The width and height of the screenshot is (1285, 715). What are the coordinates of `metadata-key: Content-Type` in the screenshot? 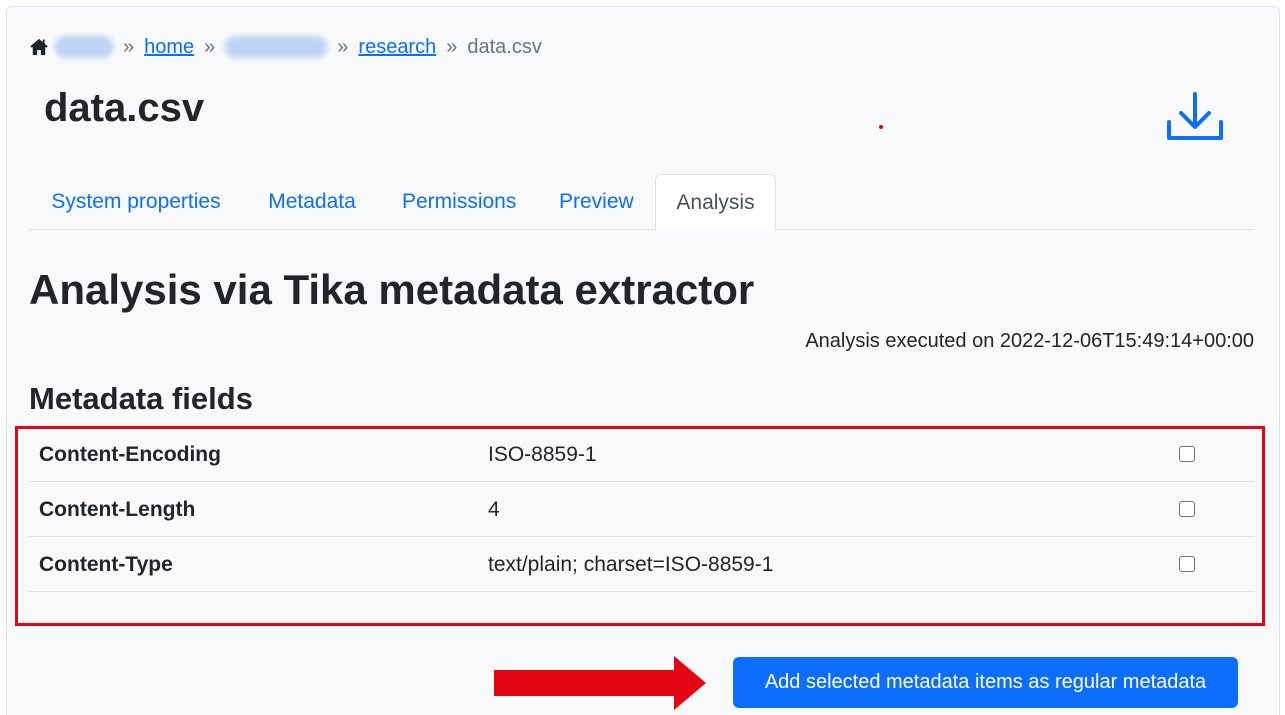 It's located at (106, 564).